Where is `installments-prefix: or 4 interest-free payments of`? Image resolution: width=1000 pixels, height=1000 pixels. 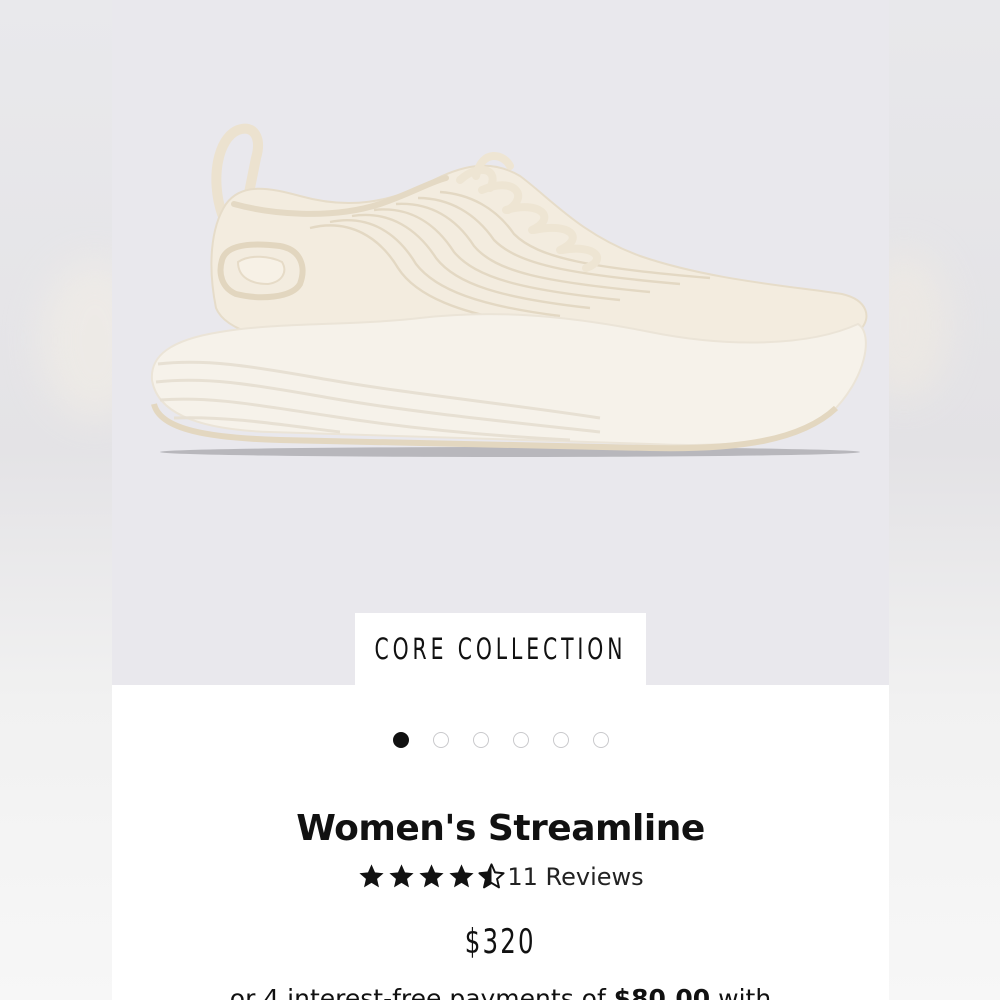 installments-prefix: or 4 interest-free payments of is located at coordinates (421, 992).